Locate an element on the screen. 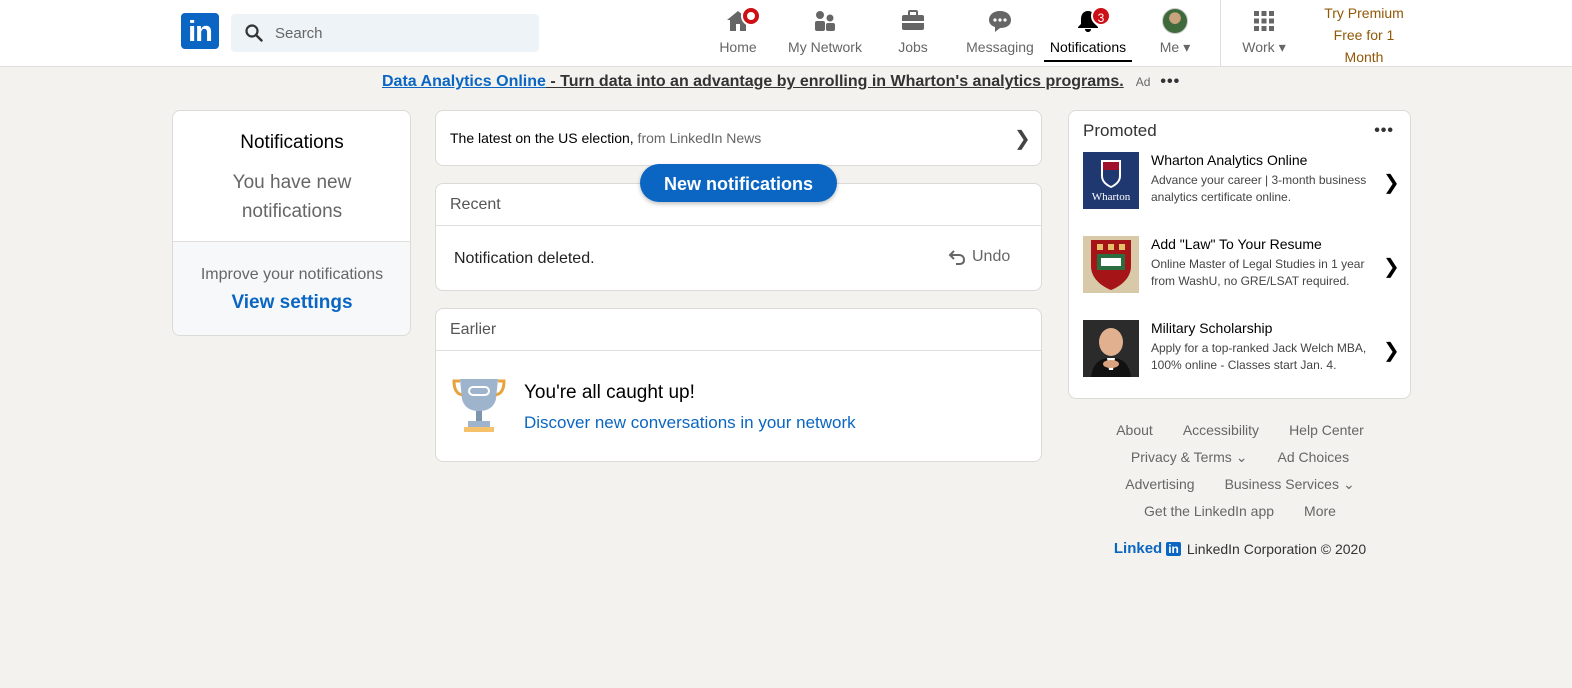 The image size is (1572, 688). premium-line-2: Free for 1 is located at coordinates (1364, 35).